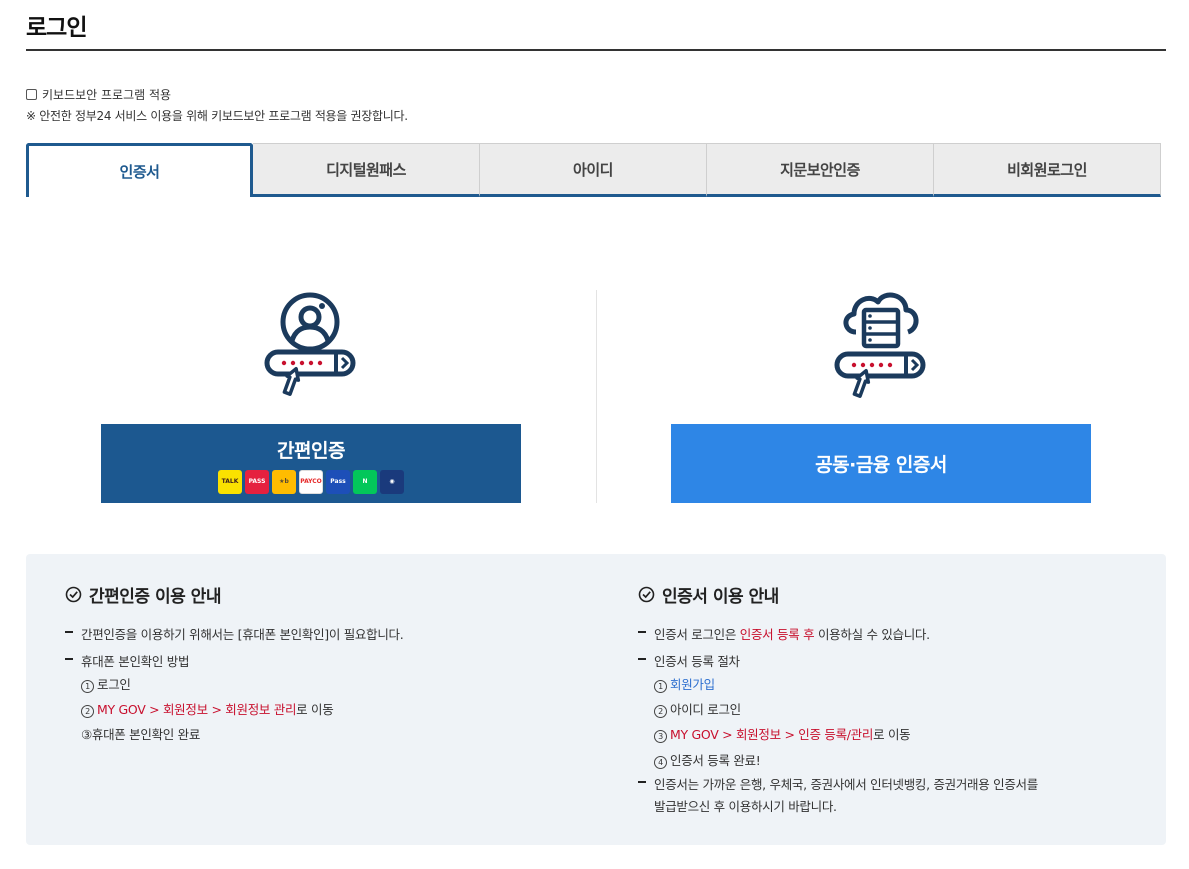 This screenshot has width=1189, height=869. Describe the element at coordinates (772, 734) in the screenshot. I see `cert-step3-path: MY GOV > 회원정보 > 인증 등록/관리` at that location.